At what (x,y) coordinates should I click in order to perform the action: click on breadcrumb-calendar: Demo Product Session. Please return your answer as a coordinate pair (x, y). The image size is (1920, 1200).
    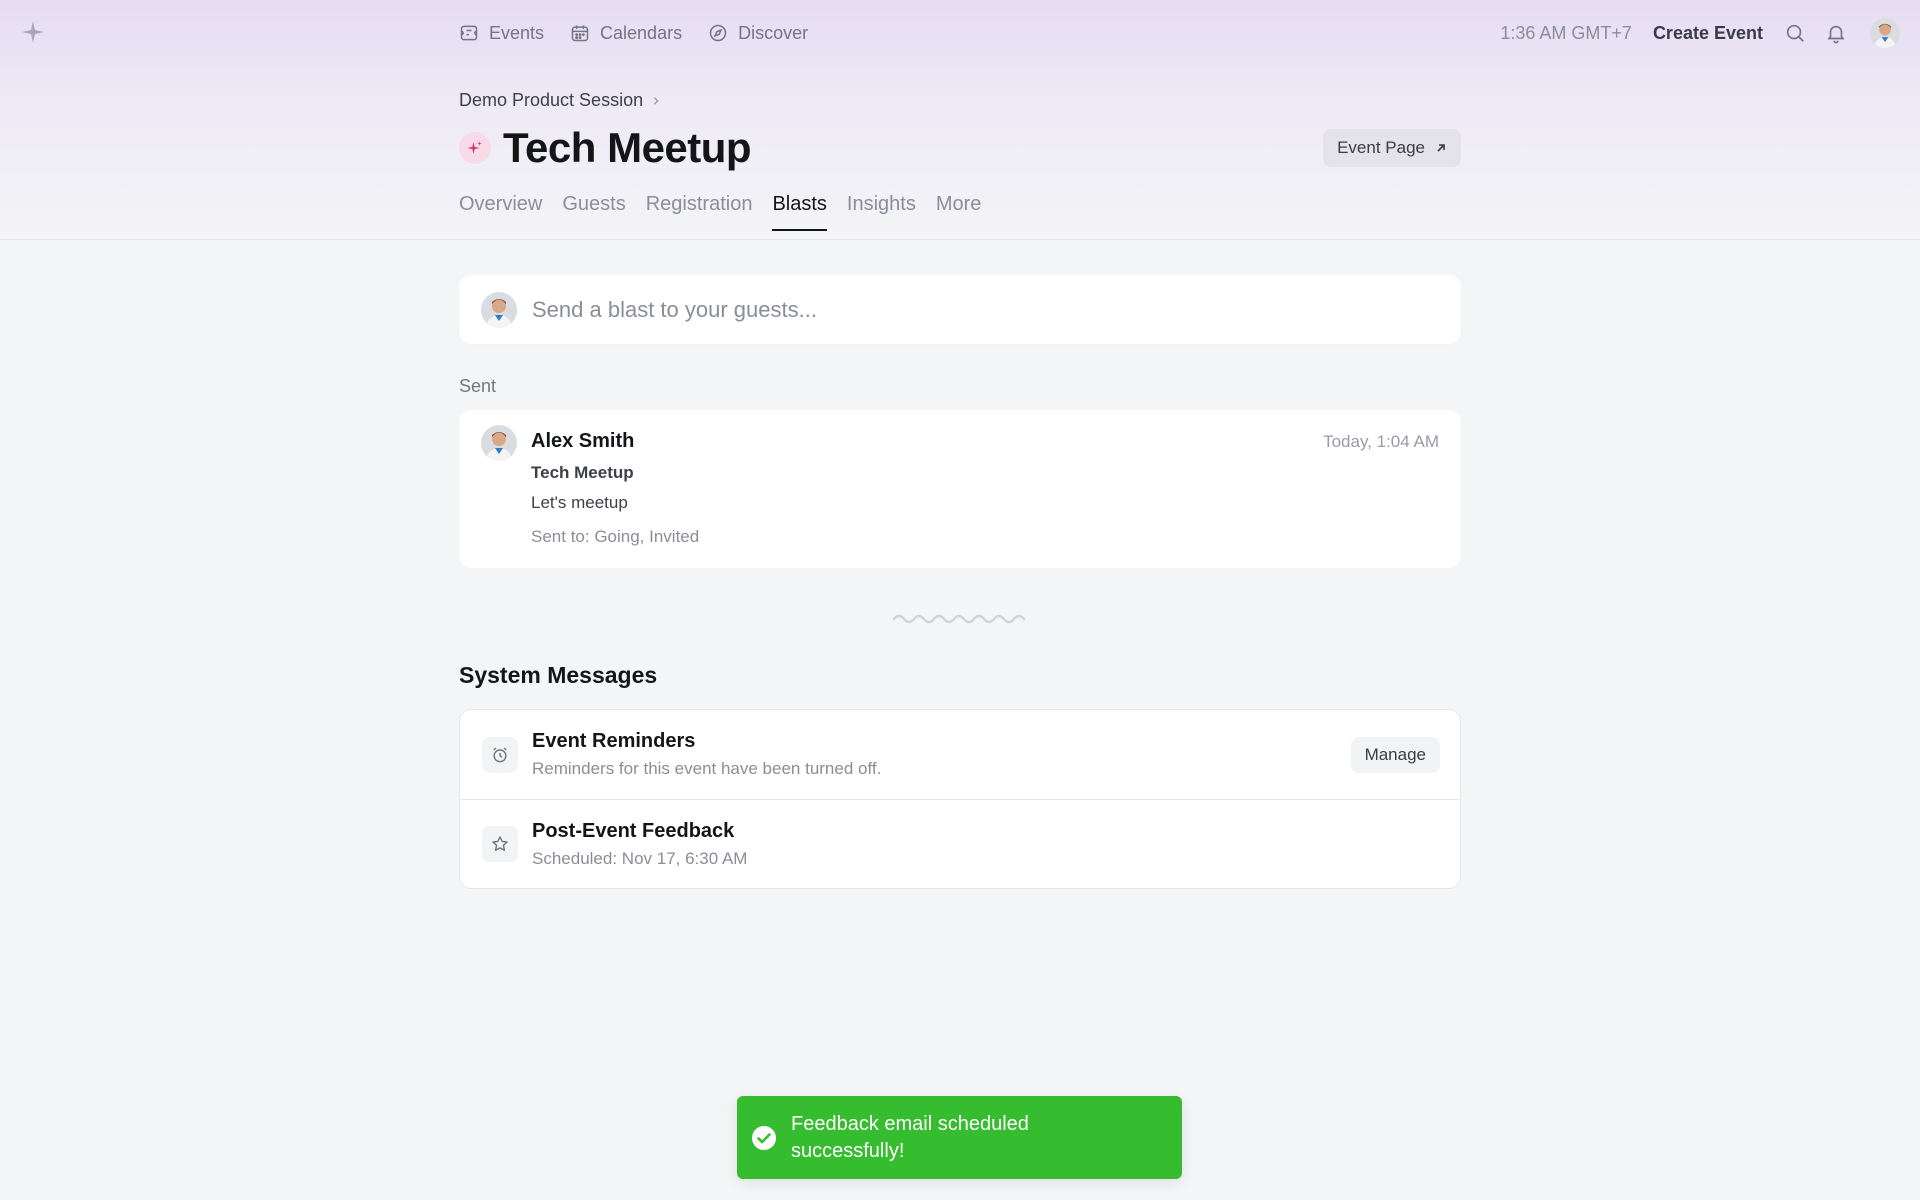
    Looking at the image, I should click on (551, 100).